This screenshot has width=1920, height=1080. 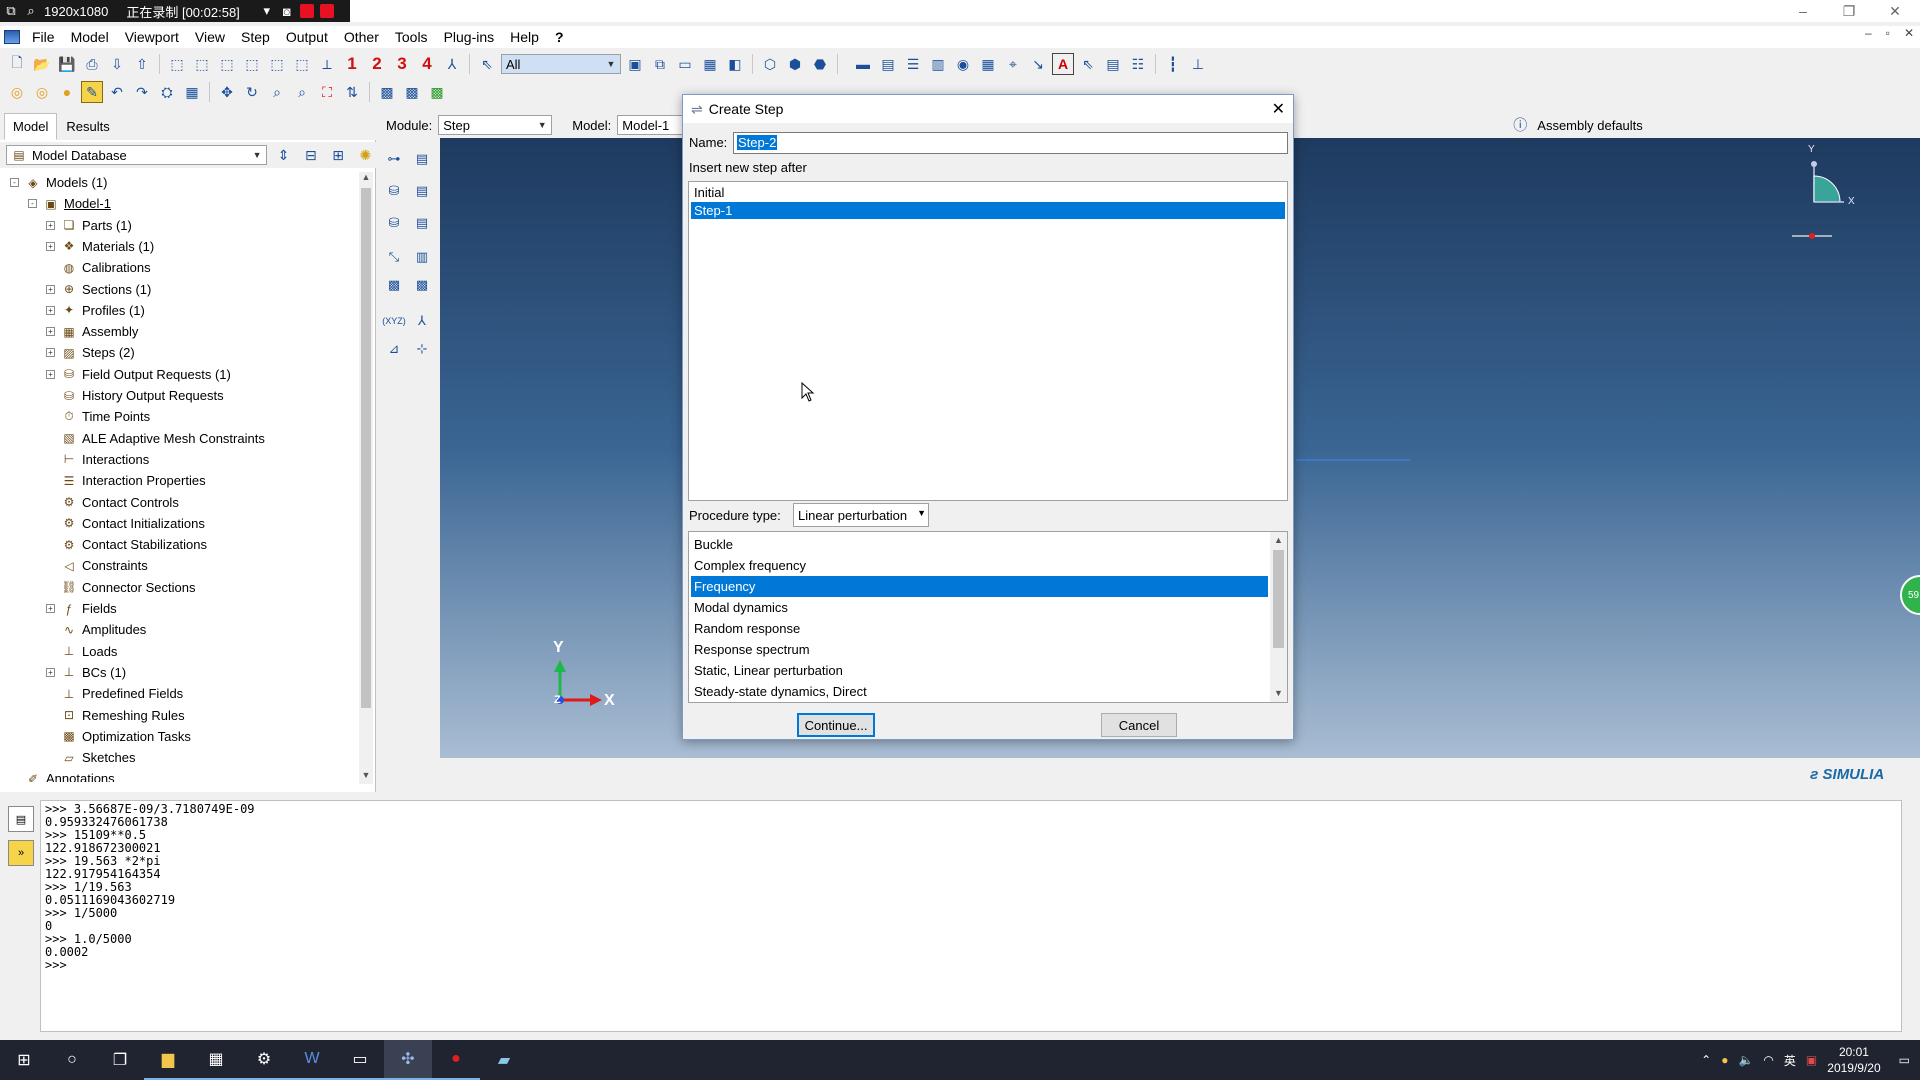 What do you see at coordinates (1849, 11) in the screenshot?
I see `restore-button: ❐` at bounding box center [1849, 11].